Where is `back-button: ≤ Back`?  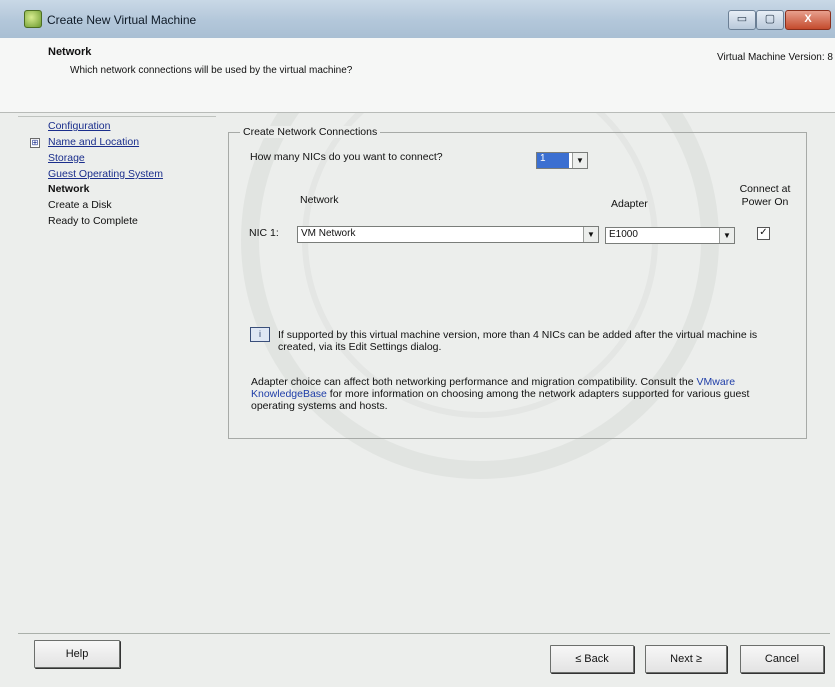 back-button: ≤ Back is located at coordinates (592, 659).